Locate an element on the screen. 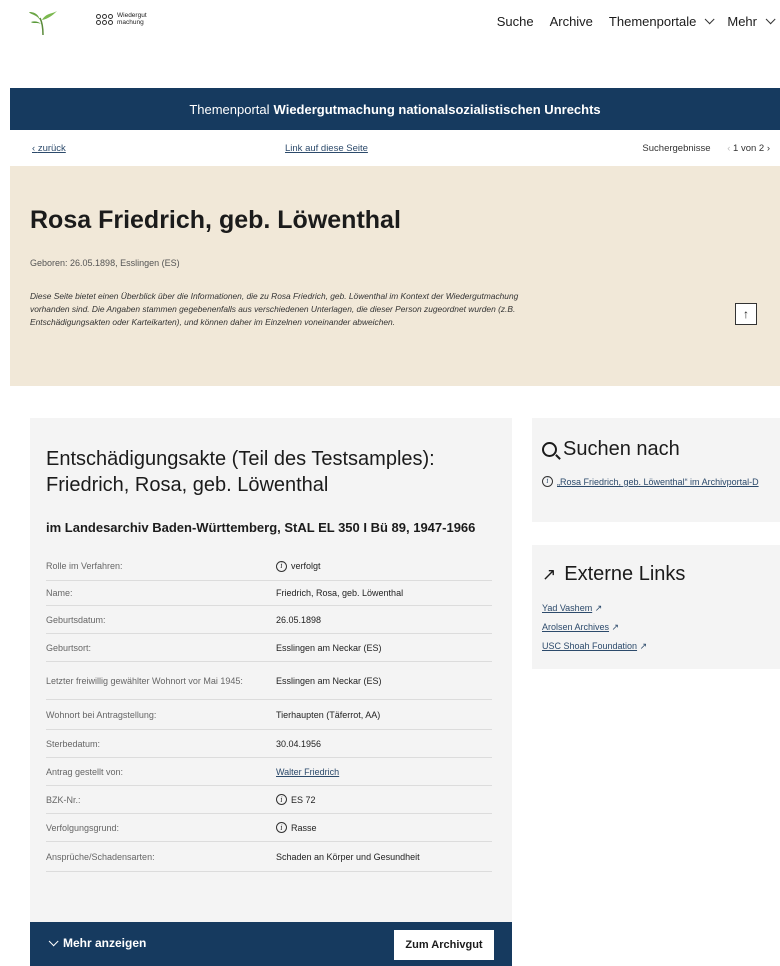 Image resolution: width=780 pixels, height=966 pixels. back-link-label: zurück is located at coordinates (51, 148).